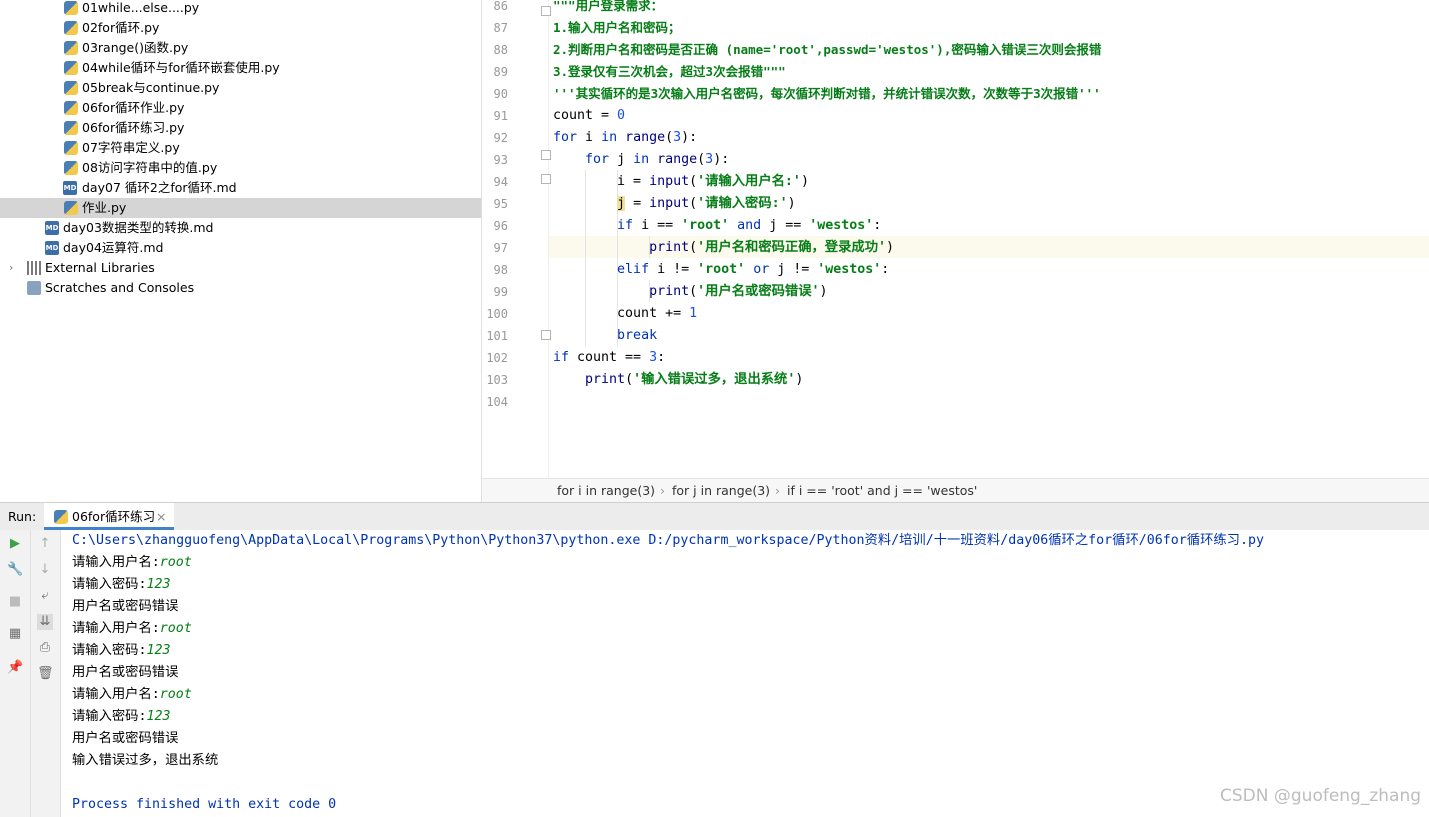 This screenshot has width=1429, height=817. Describe the element at coordinates (116, 628) in the screenshot. I see `console-text: 请输入用户名:` at that location.